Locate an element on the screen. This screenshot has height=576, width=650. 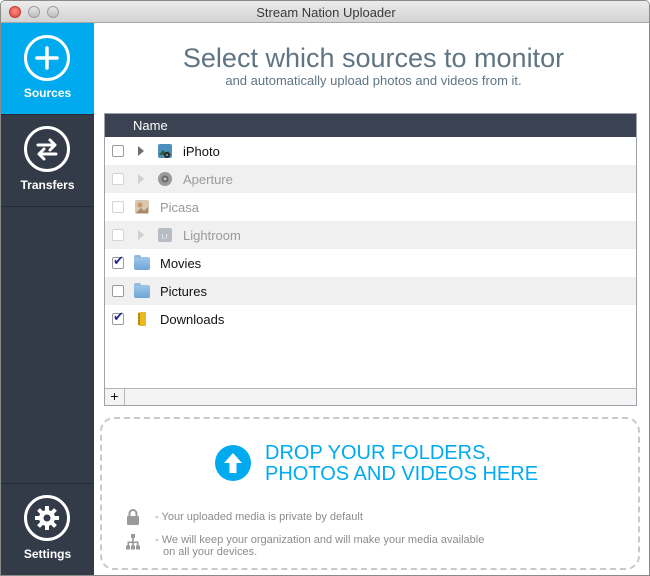
source-row-pictures: Pictures is located at coordinates (370, 291).